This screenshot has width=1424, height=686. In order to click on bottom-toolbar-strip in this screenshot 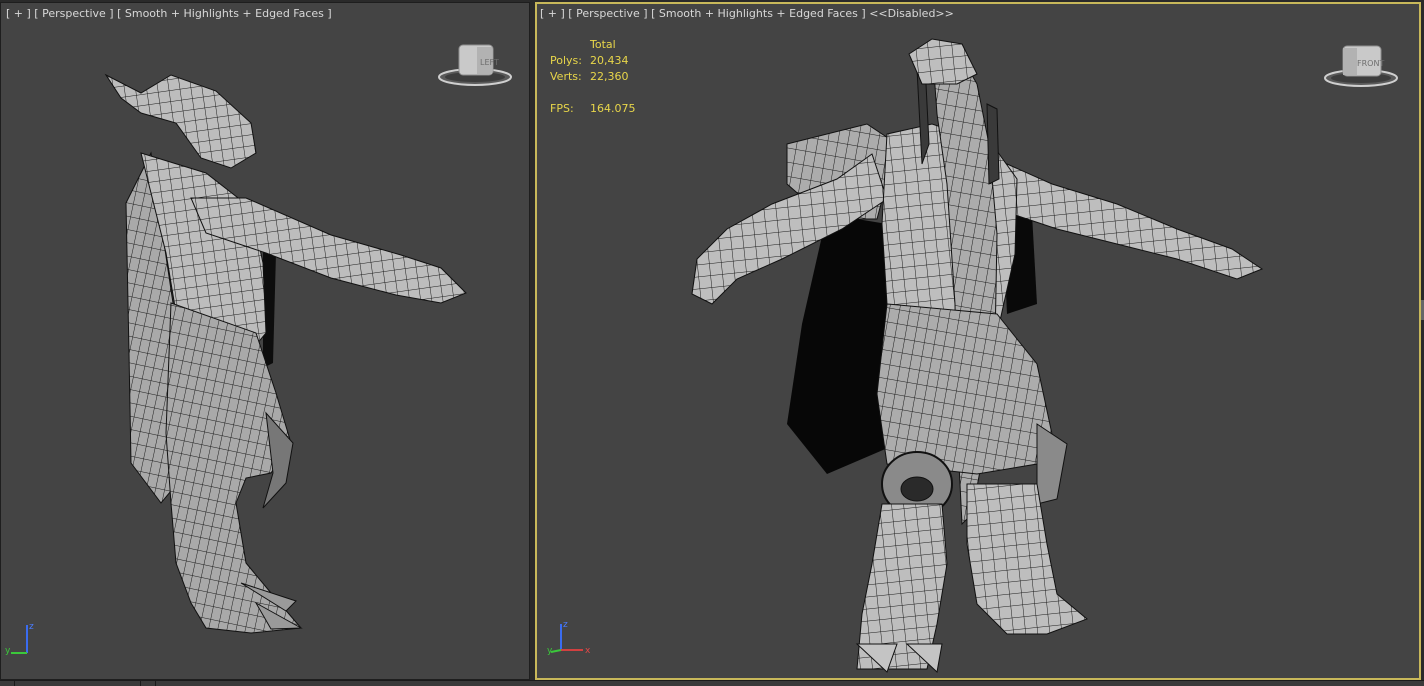, I will do `click(712, 683)`.